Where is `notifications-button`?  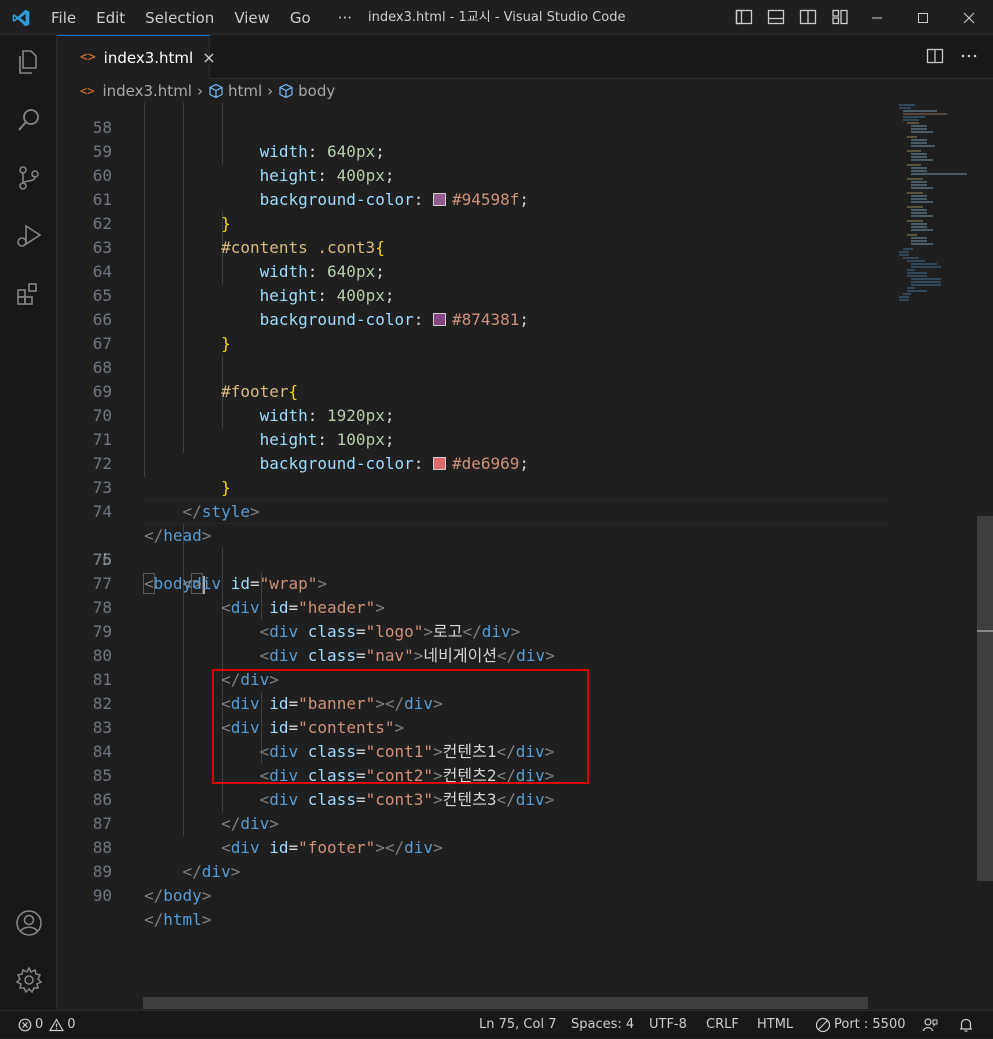
notifications-button is located at coordinates (966, 1025).